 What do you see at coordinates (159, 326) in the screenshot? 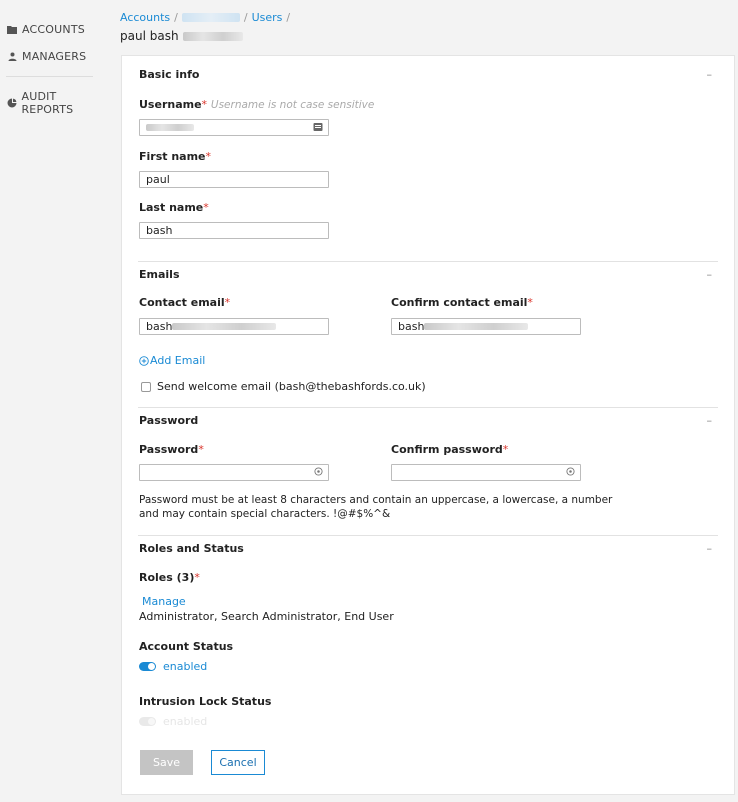
I see `contact-email-value: bash` at bounding box center [159, 326].